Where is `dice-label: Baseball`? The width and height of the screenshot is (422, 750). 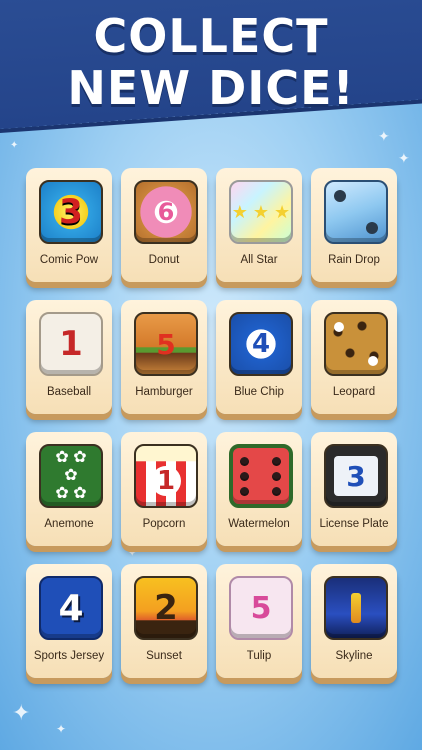
dice-label: Baseball is located at coordinates (69, 392).